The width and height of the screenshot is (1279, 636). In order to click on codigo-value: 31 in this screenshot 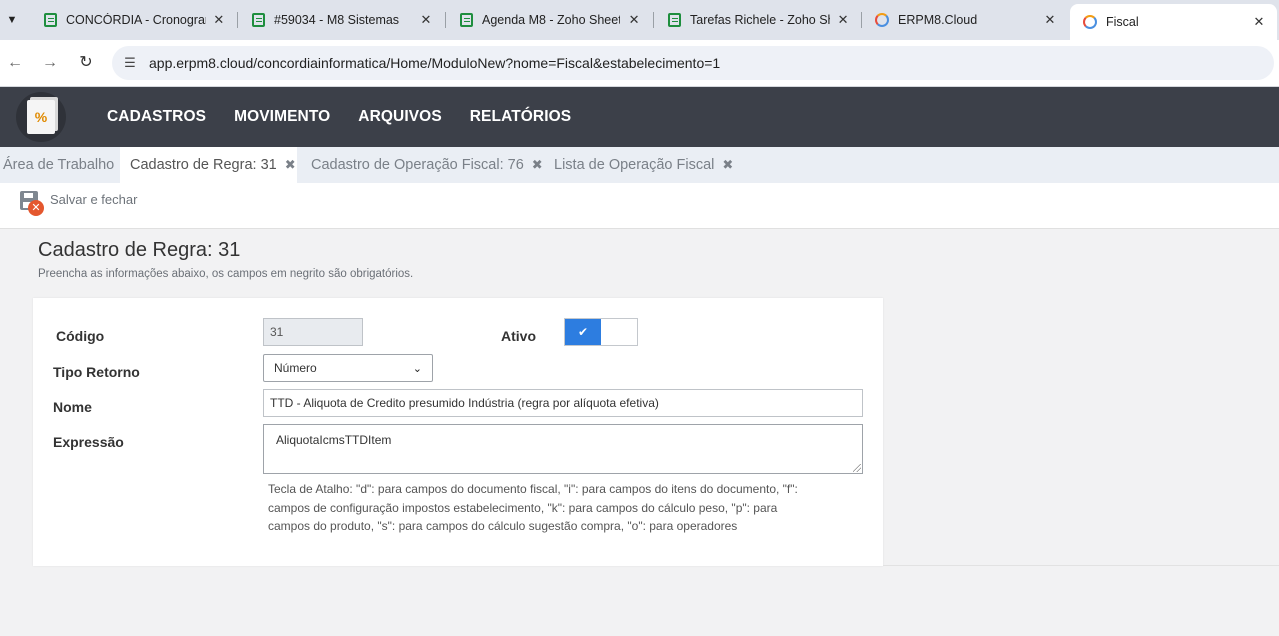, I will do `click(277, 332)`.